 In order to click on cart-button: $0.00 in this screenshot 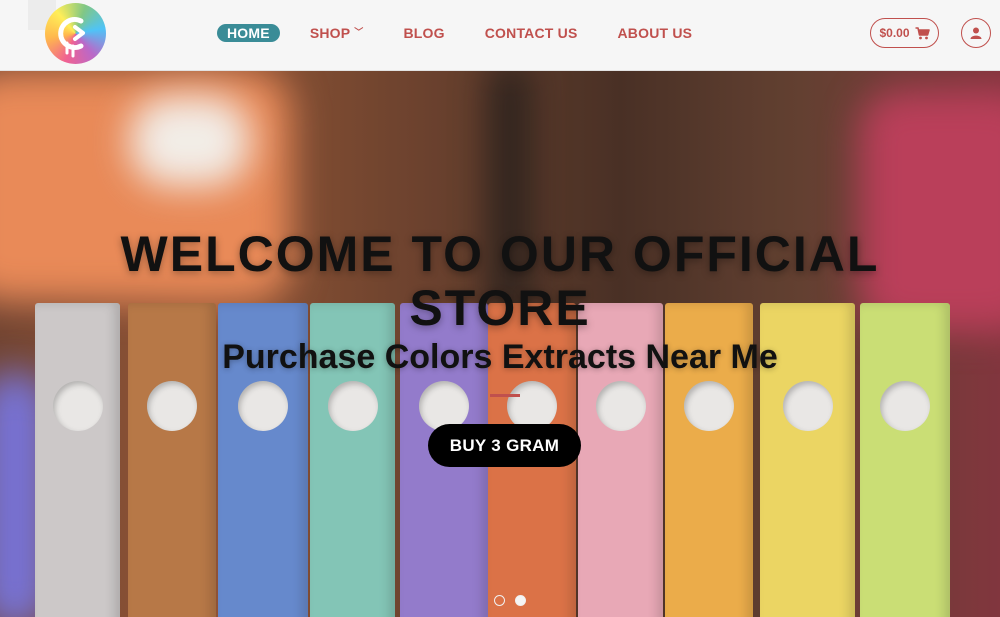, I will do `click(904, 33)`.